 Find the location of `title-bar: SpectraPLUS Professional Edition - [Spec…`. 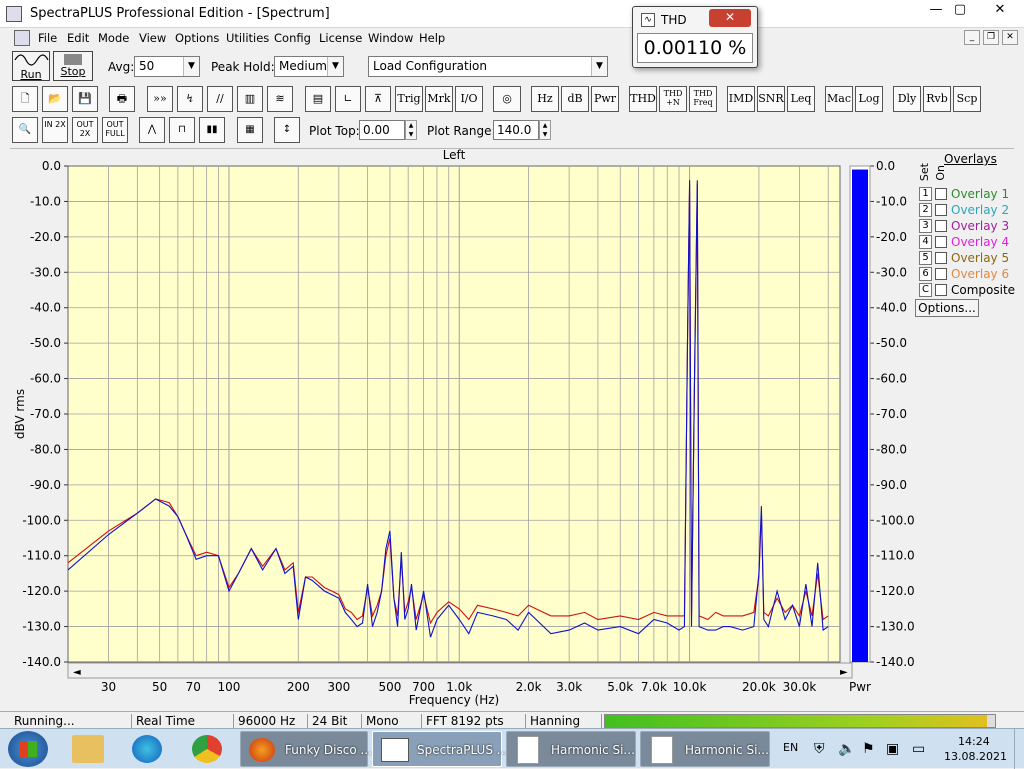

title-bar: SpectraPLUS Professional Edition - [Spec… is located at coordinates (512, 14).